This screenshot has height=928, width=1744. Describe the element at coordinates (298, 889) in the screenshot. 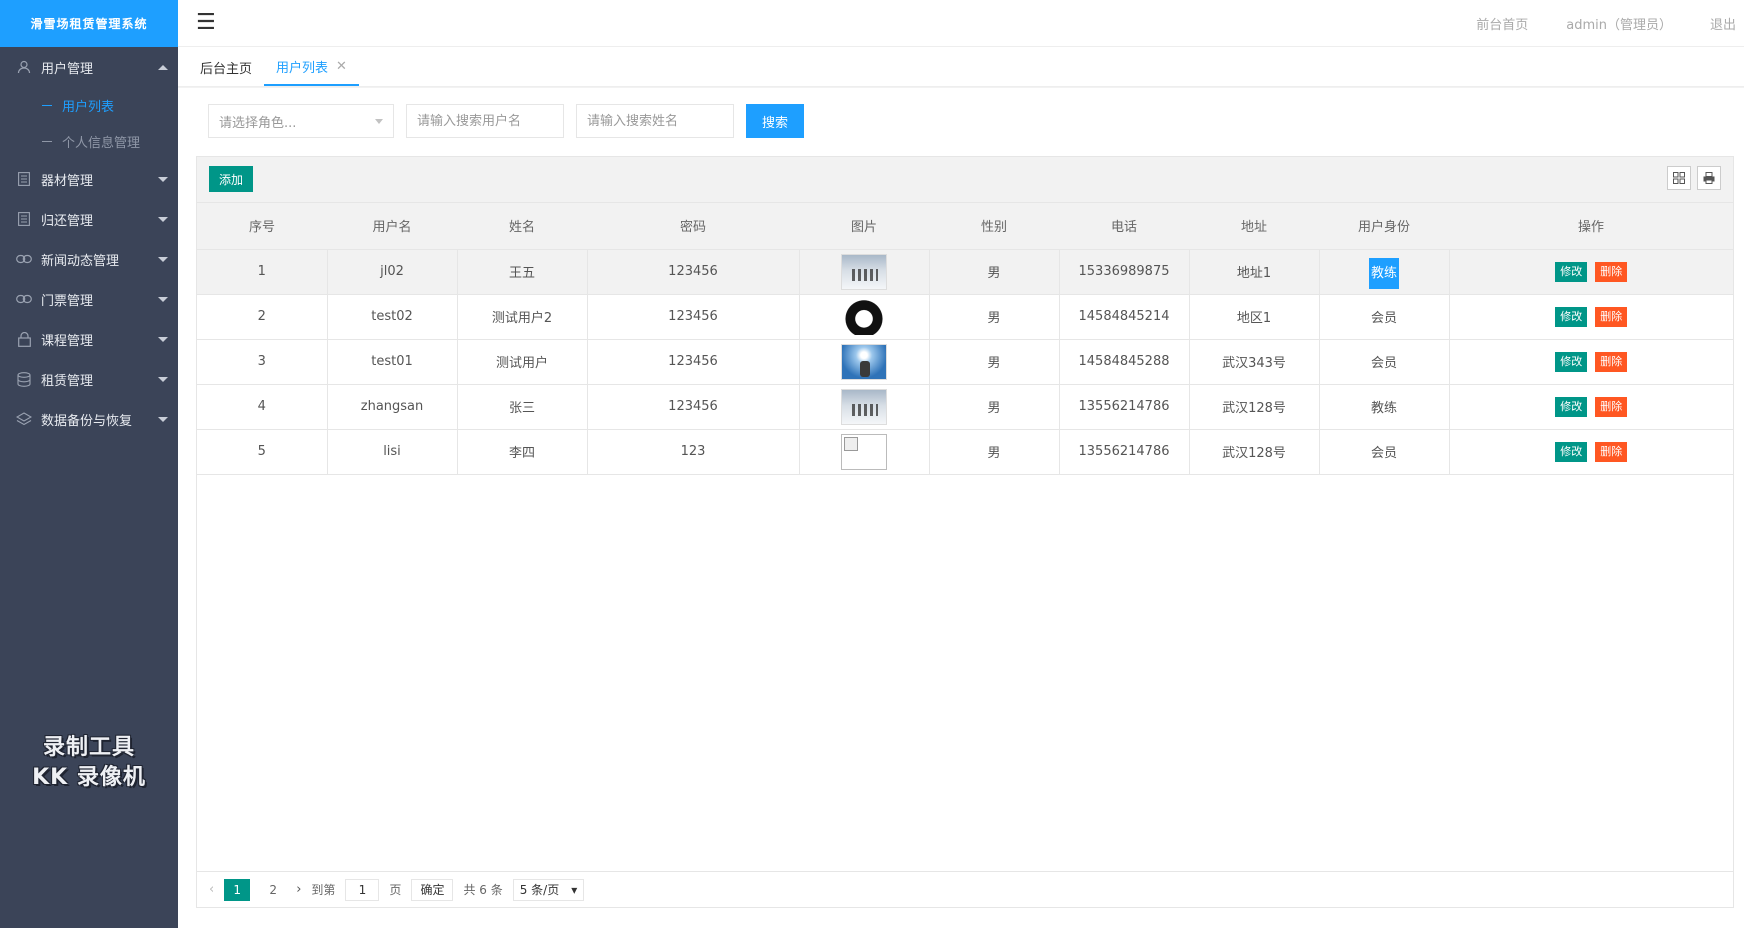

I see `next-page-icon: ›` at that location.